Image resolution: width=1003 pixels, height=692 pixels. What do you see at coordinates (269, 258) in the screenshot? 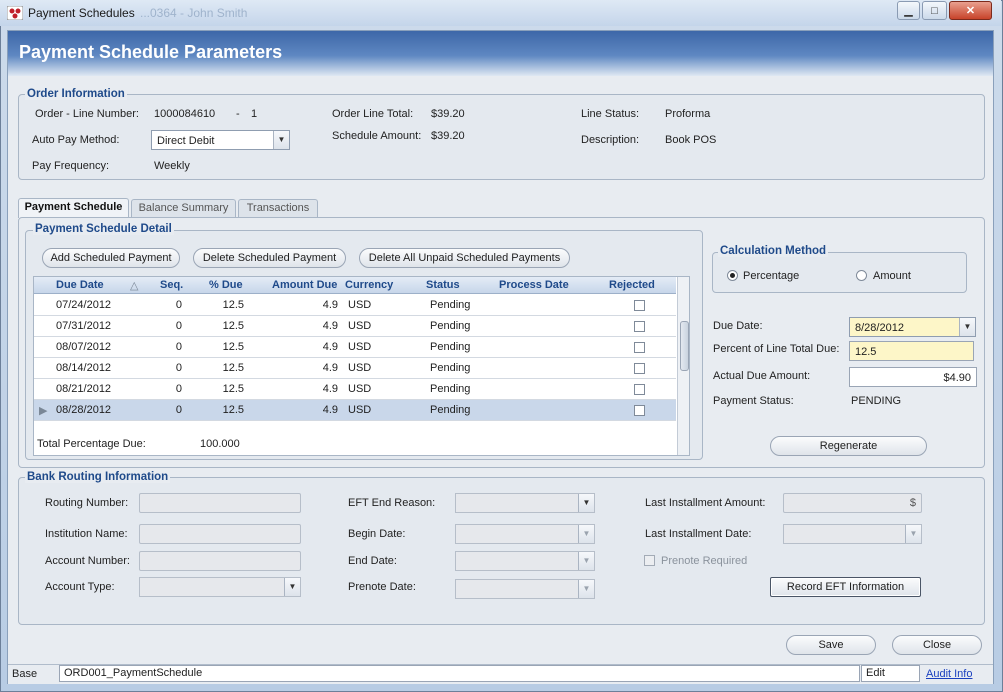
I see `delete-scheduled-payment-button: Delete Scheduled Payment` at bounding box center [269, 258].